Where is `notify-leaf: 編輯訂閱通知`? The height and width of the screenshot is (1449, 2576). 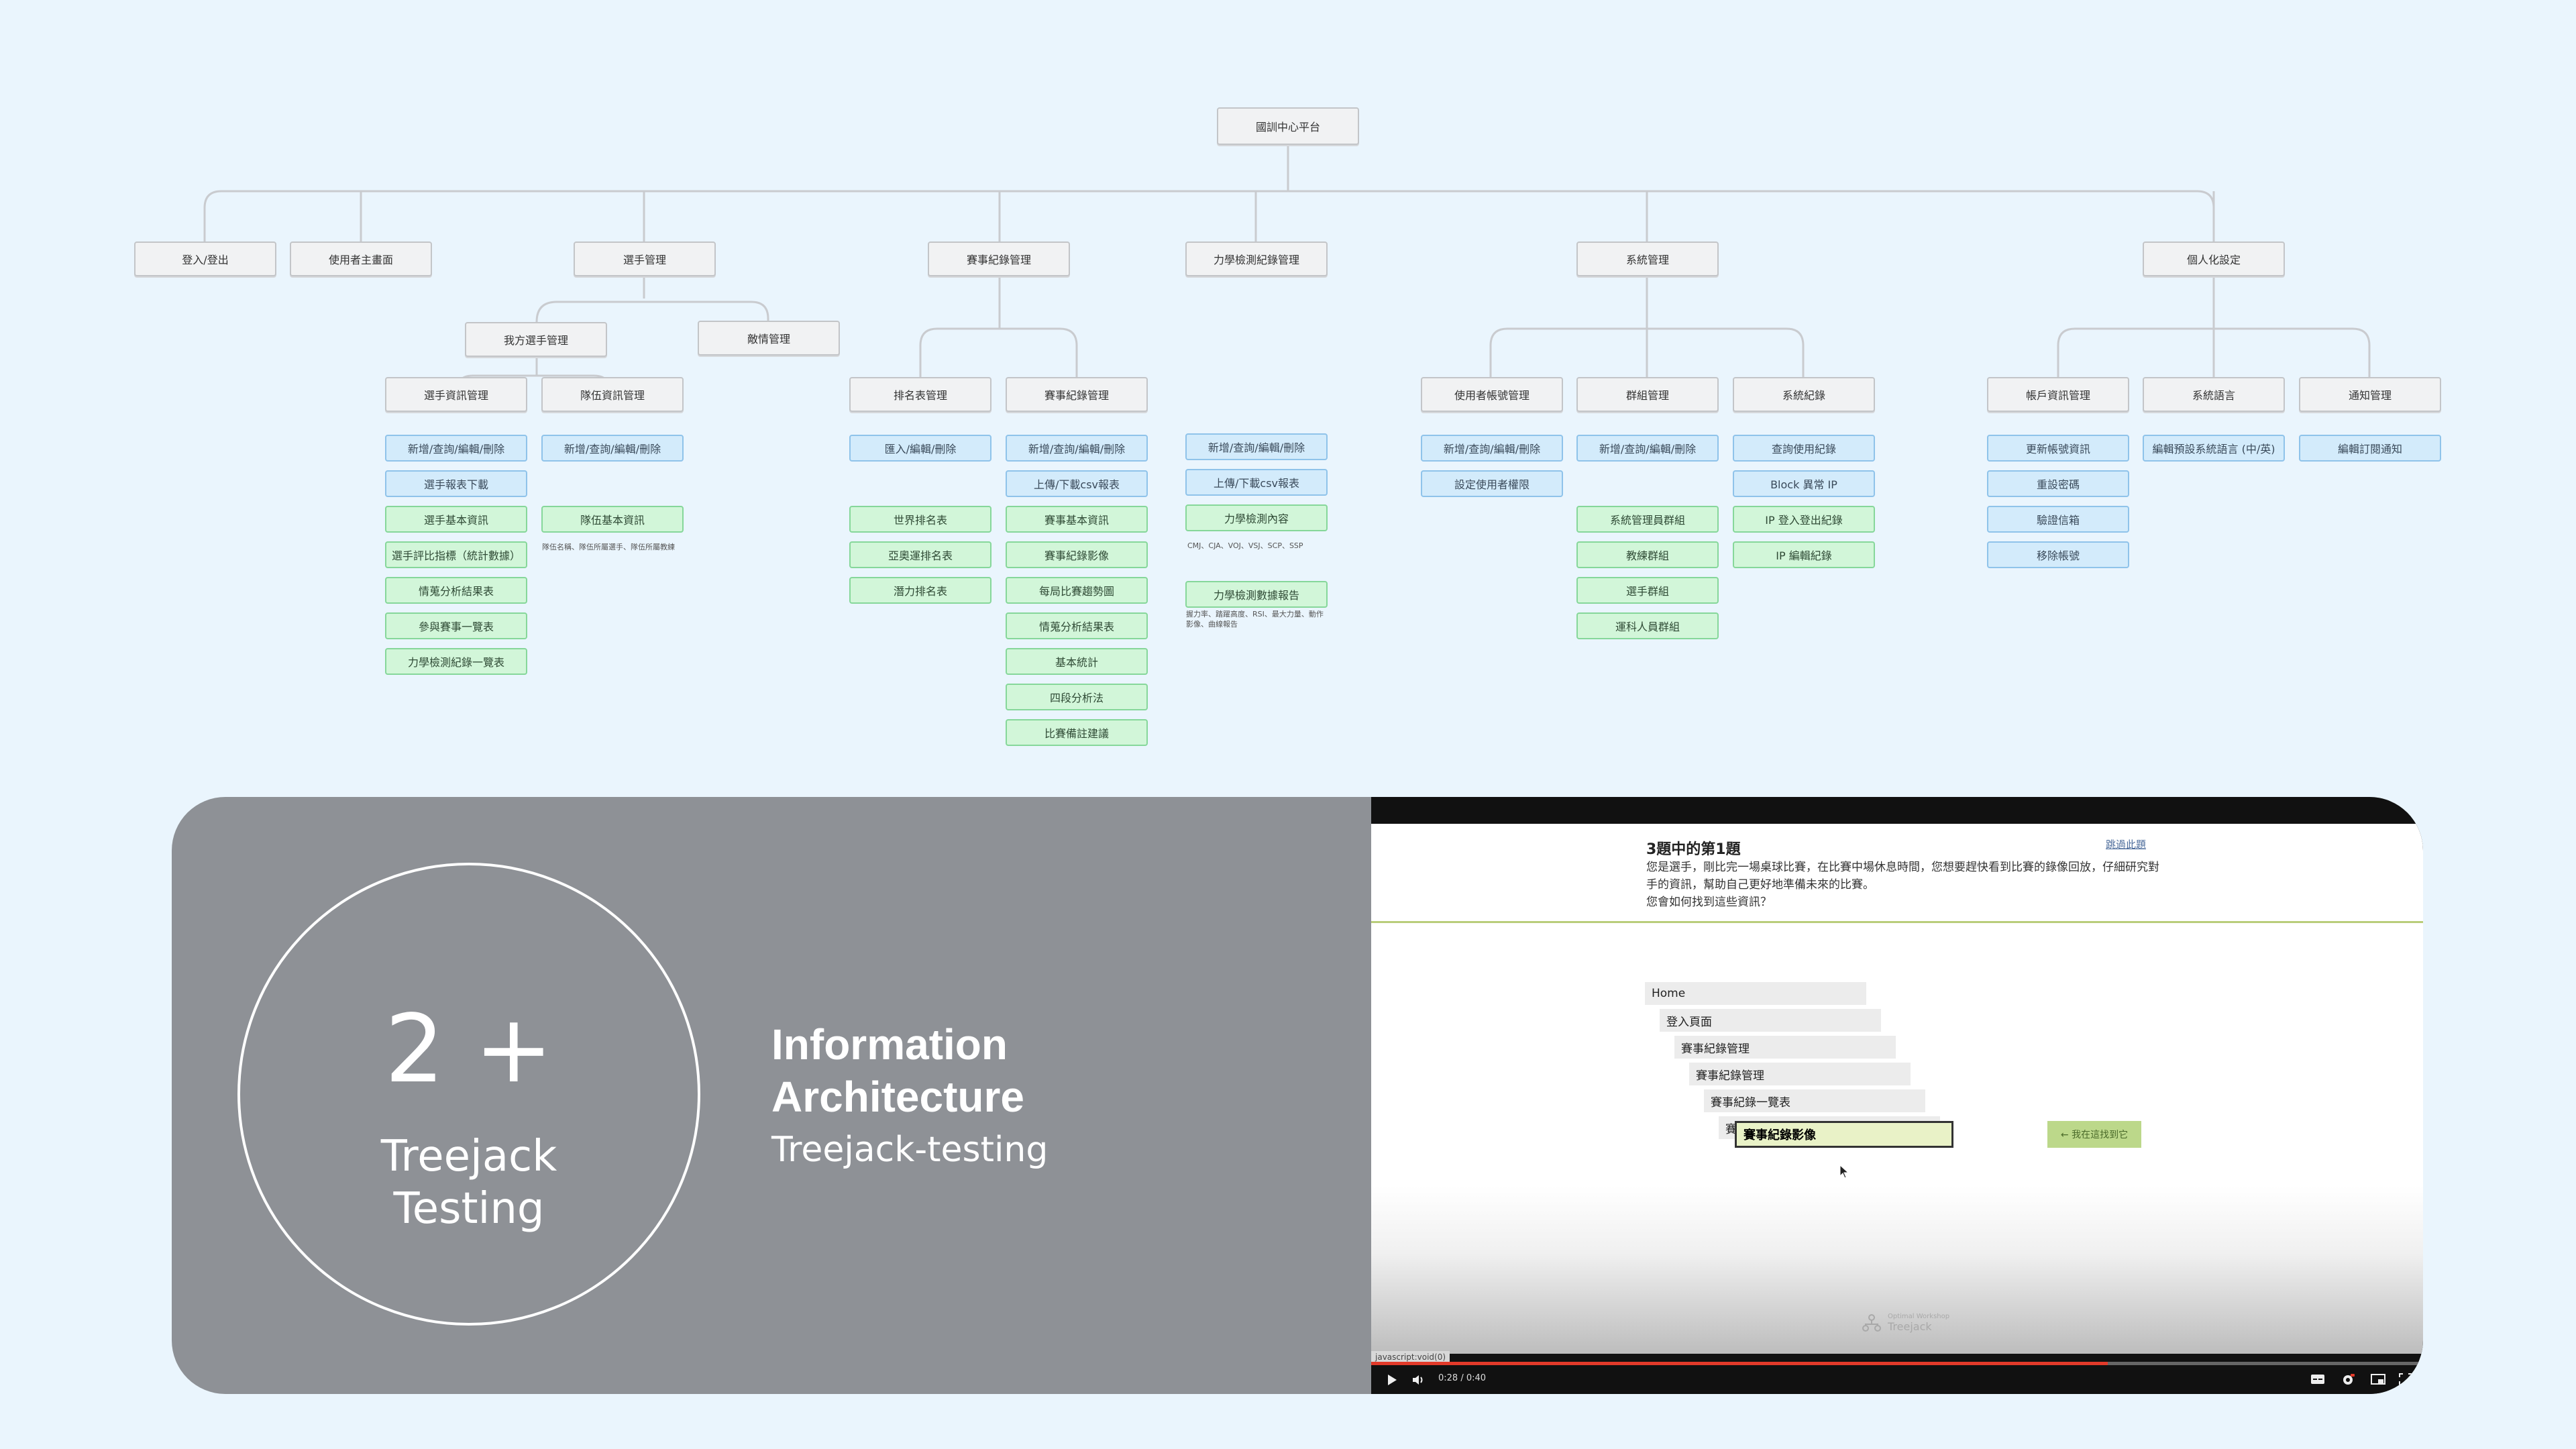 notify-leaf: 編輯訂閱通知 is located at coordinates (2370, 448).